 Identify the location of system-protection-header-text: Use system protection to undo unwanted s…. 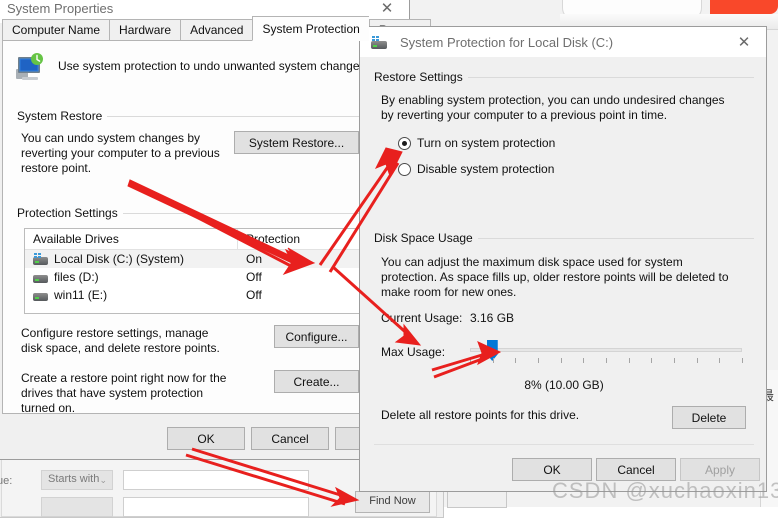
(213, 66).